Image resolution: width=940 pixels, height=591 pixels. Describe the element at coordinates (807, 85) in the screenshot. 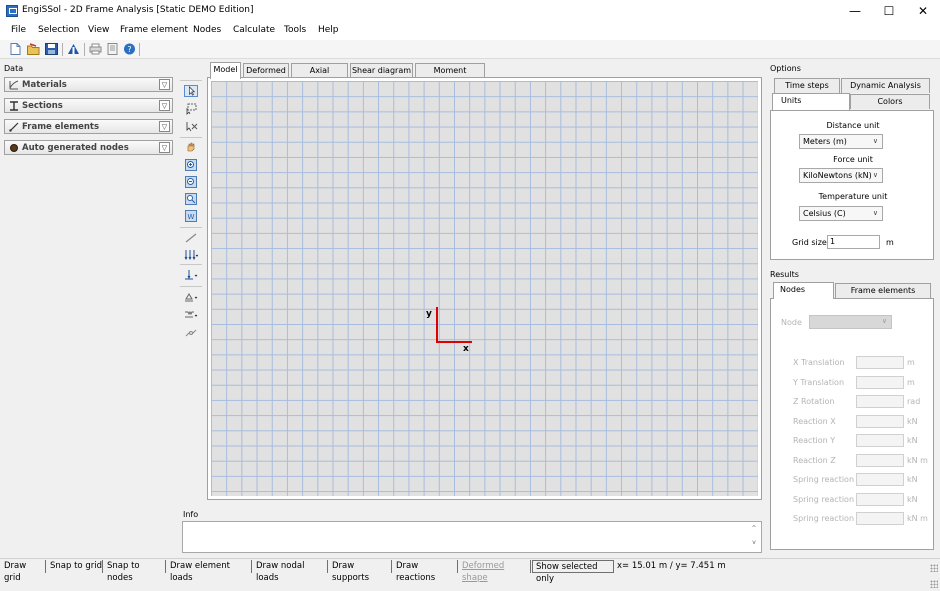

I see `tab-time-steps: Time steps` at that location.